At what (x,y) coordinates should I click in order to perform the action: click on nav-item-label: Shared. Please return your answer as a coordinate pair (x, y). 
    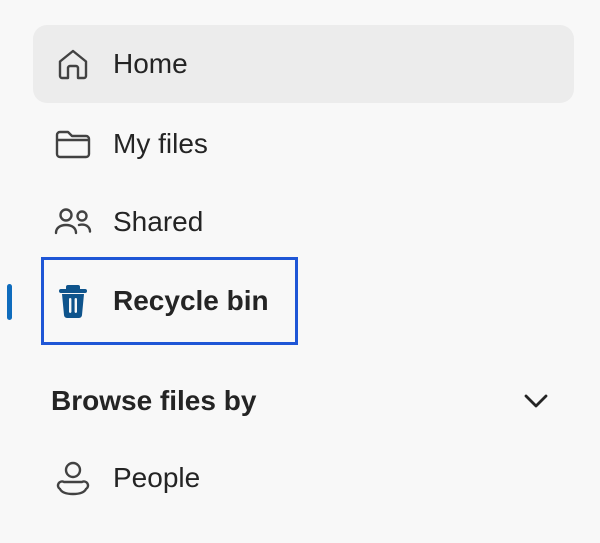
    Looking at the image, I should click on (158, 221).